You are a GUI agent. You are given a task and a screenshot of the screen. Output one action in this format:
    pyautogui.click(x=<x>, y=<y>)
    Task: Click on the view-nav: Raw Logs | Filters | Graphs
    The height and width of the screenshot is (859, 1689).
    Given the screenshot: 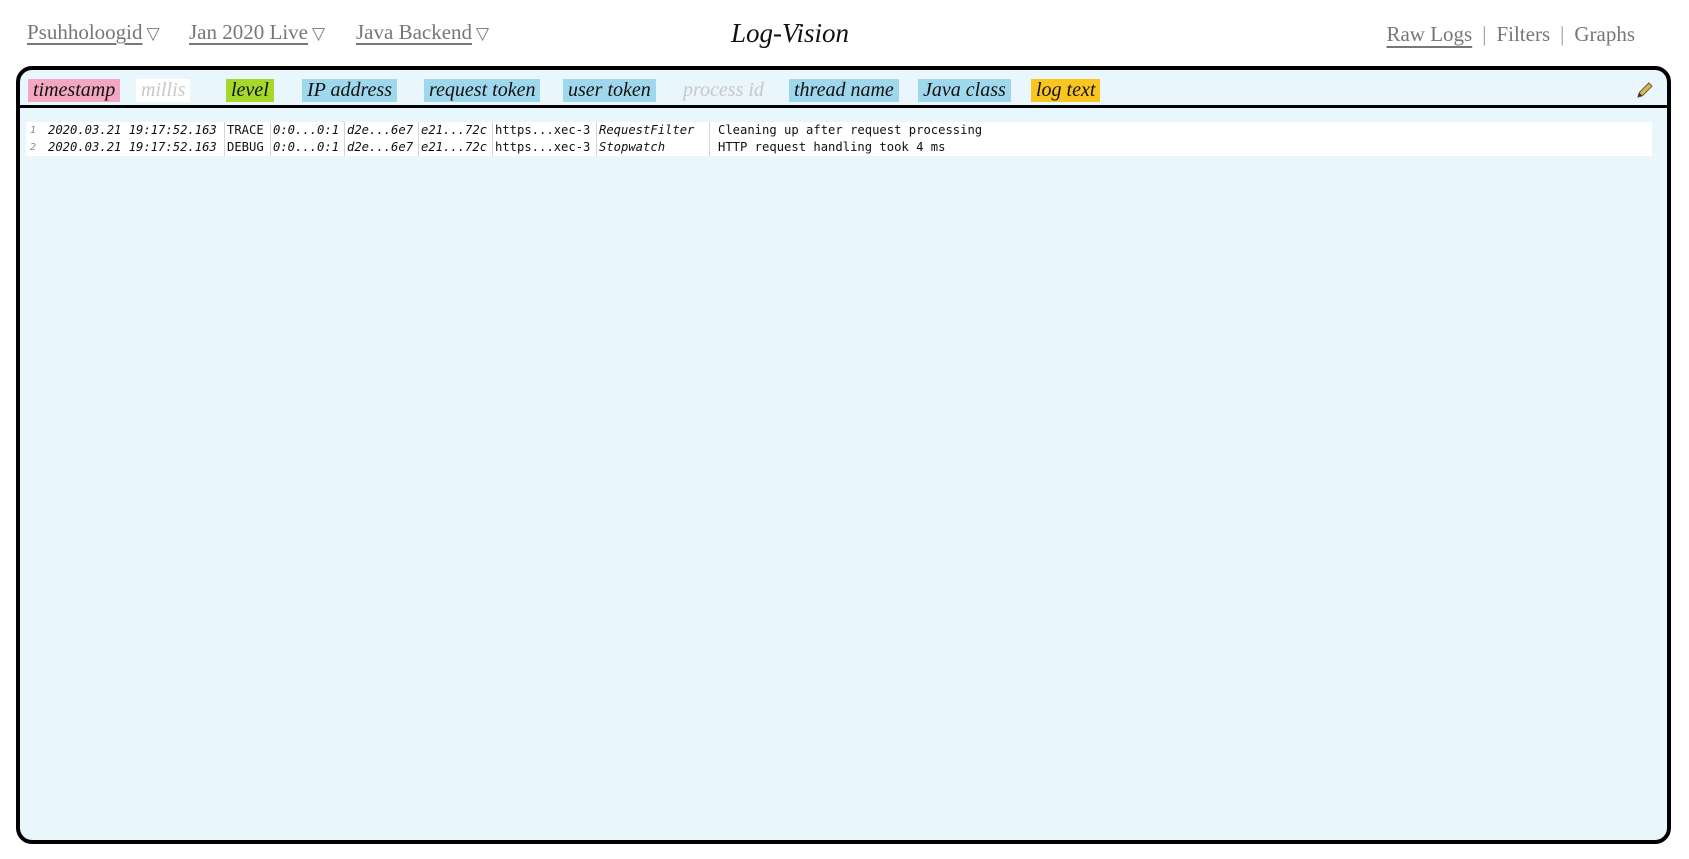 What is the action you would take?
    pyautogui.click(x=1510, y=34)
    